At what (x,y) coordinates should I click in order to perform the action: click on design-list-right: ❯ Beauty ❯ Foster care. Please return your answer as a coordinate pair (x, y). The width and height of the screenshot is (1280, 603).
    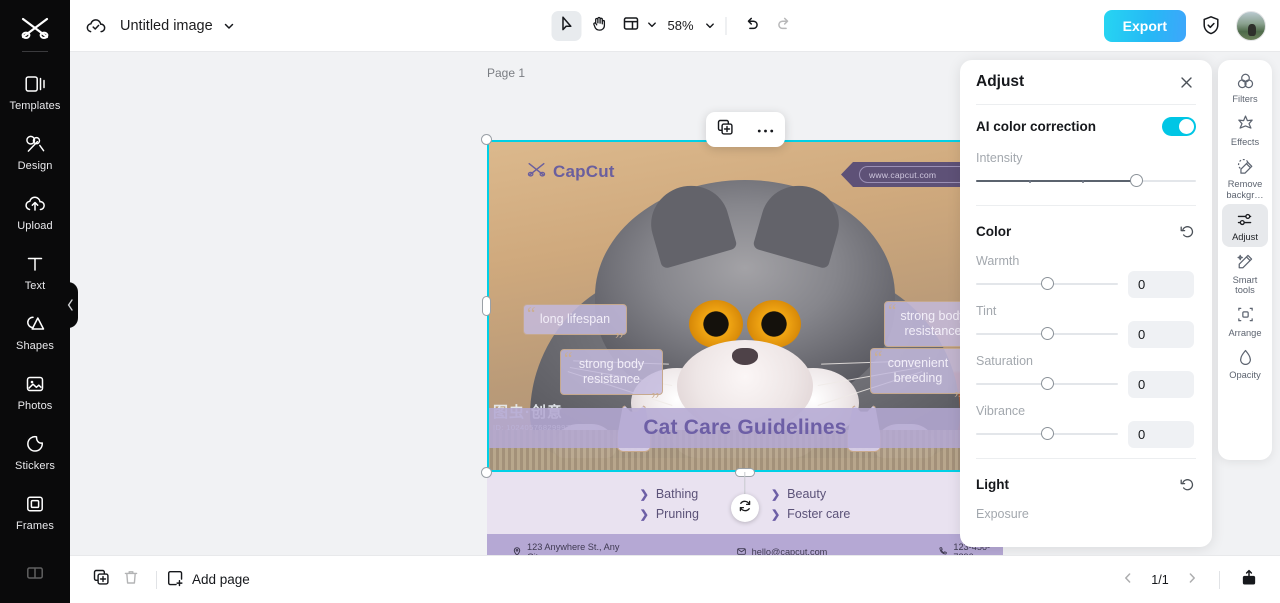
    Looking at the image, I should click on (810, 504).